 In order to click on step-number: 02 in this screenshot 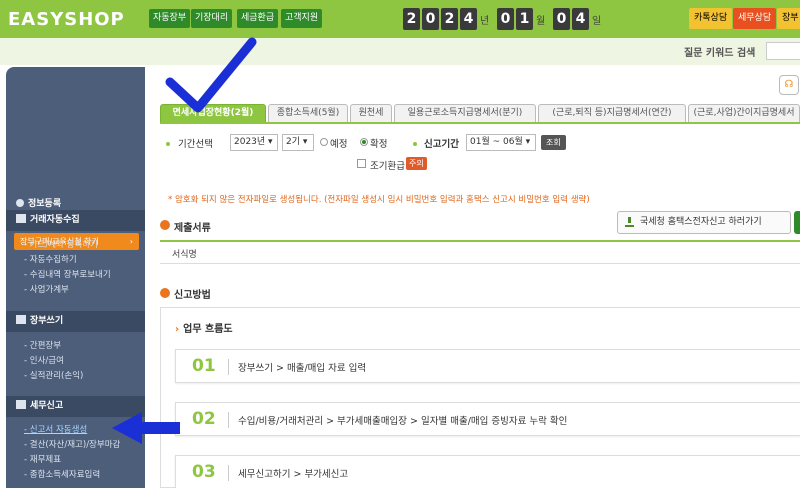, I will do `click(204, 419)`.